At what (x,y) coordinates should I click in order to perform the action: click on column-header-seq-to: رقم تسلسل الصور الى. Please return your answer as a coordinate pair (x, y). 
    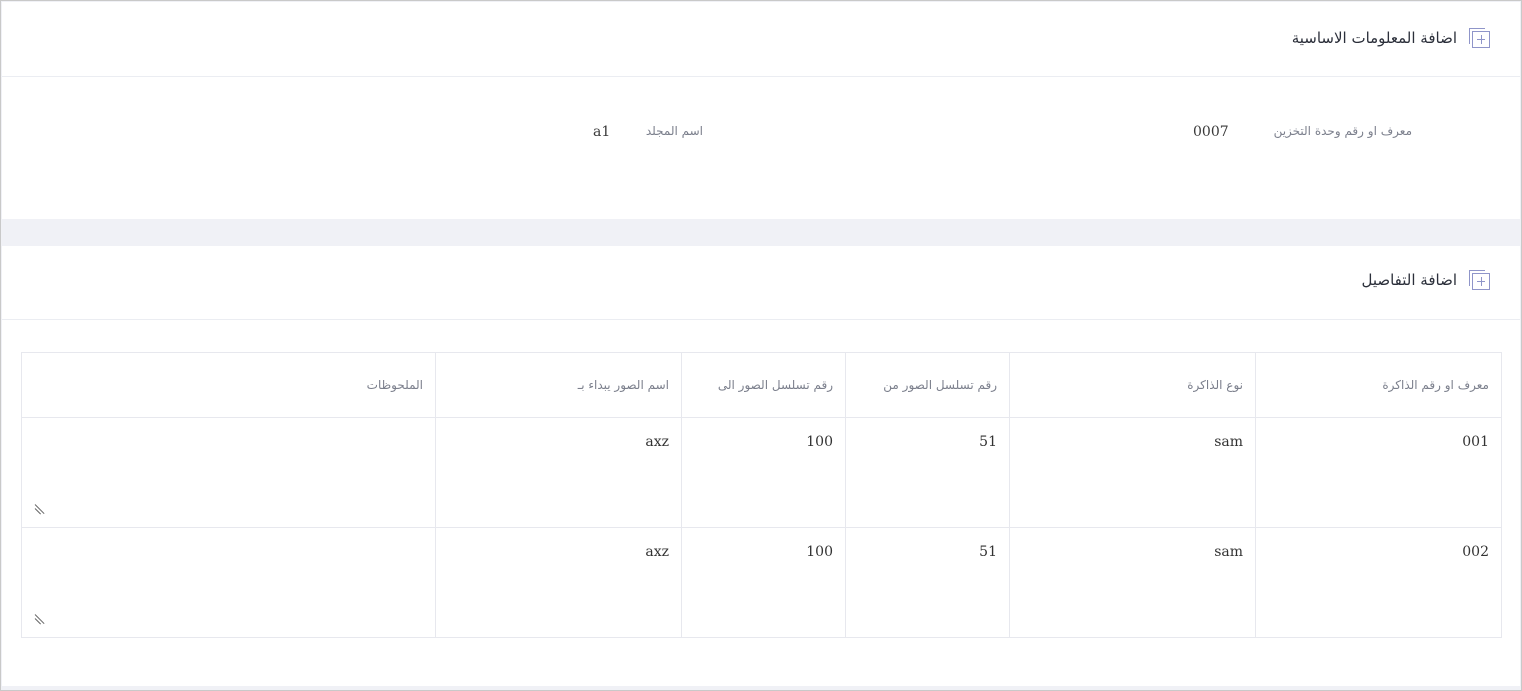
    Looking at the image, I should click on (763, 385).